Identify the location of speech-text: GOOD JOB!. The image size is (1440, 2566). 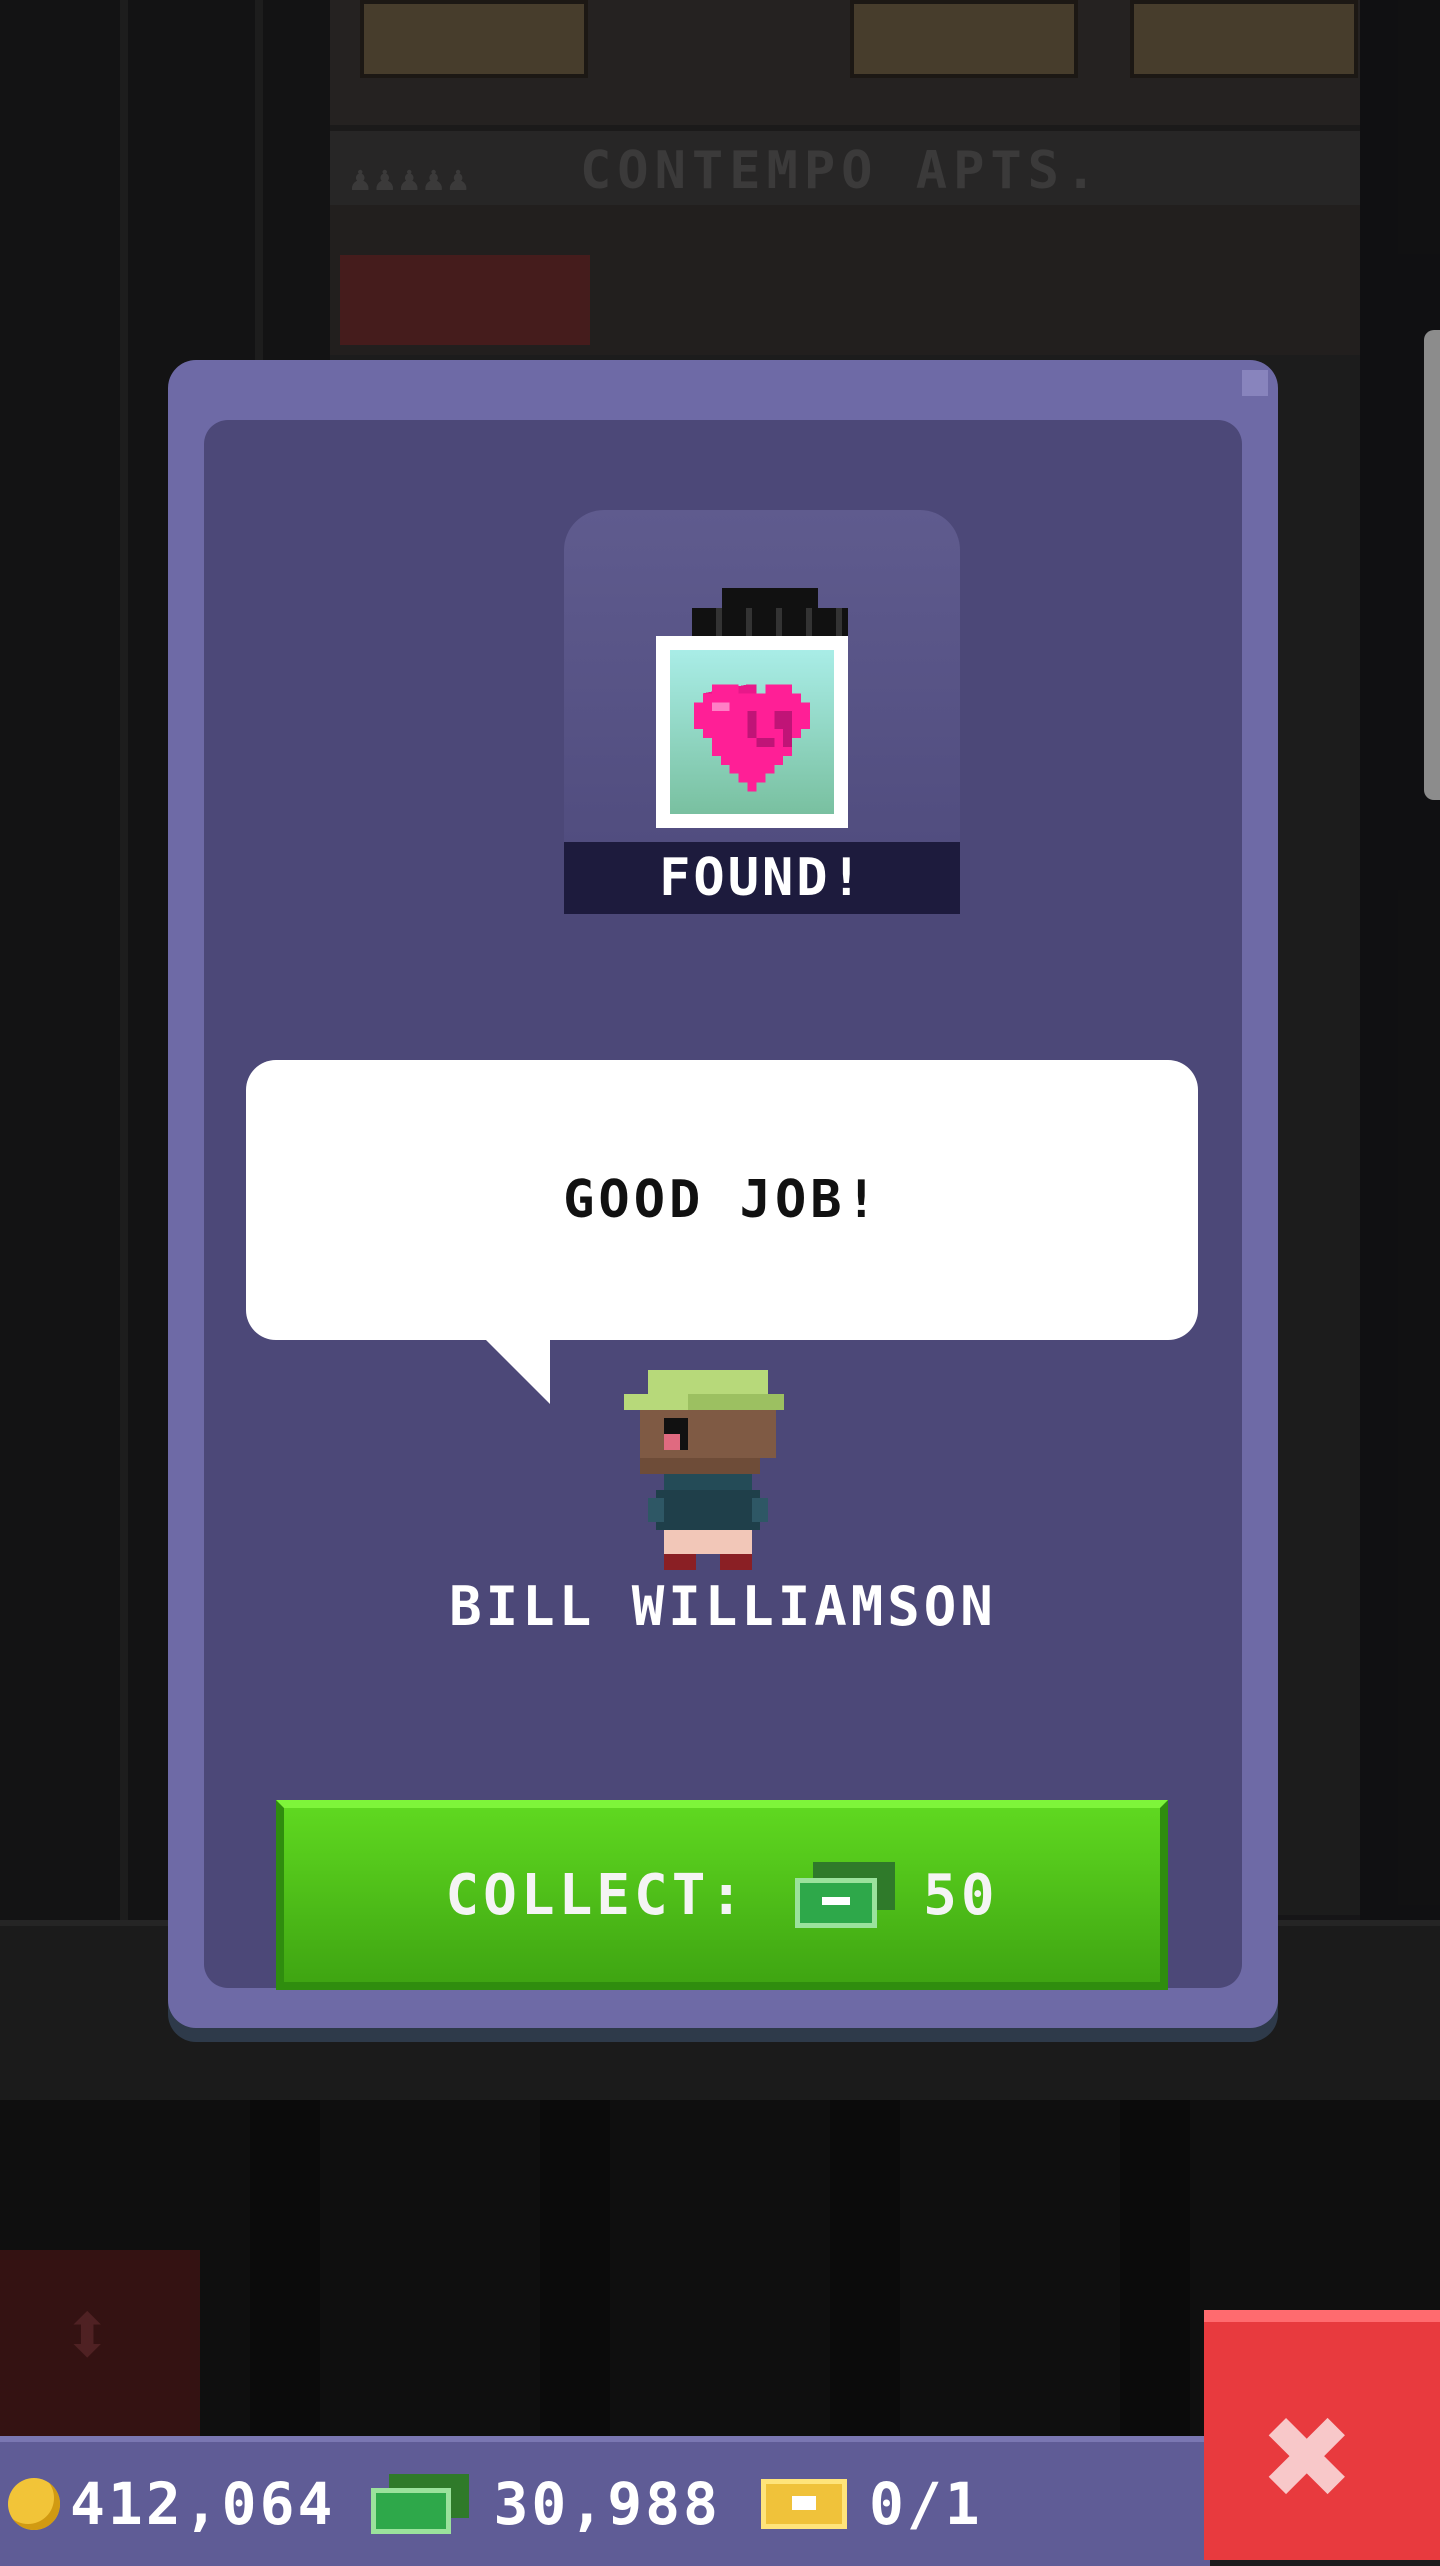
(722, 1200).